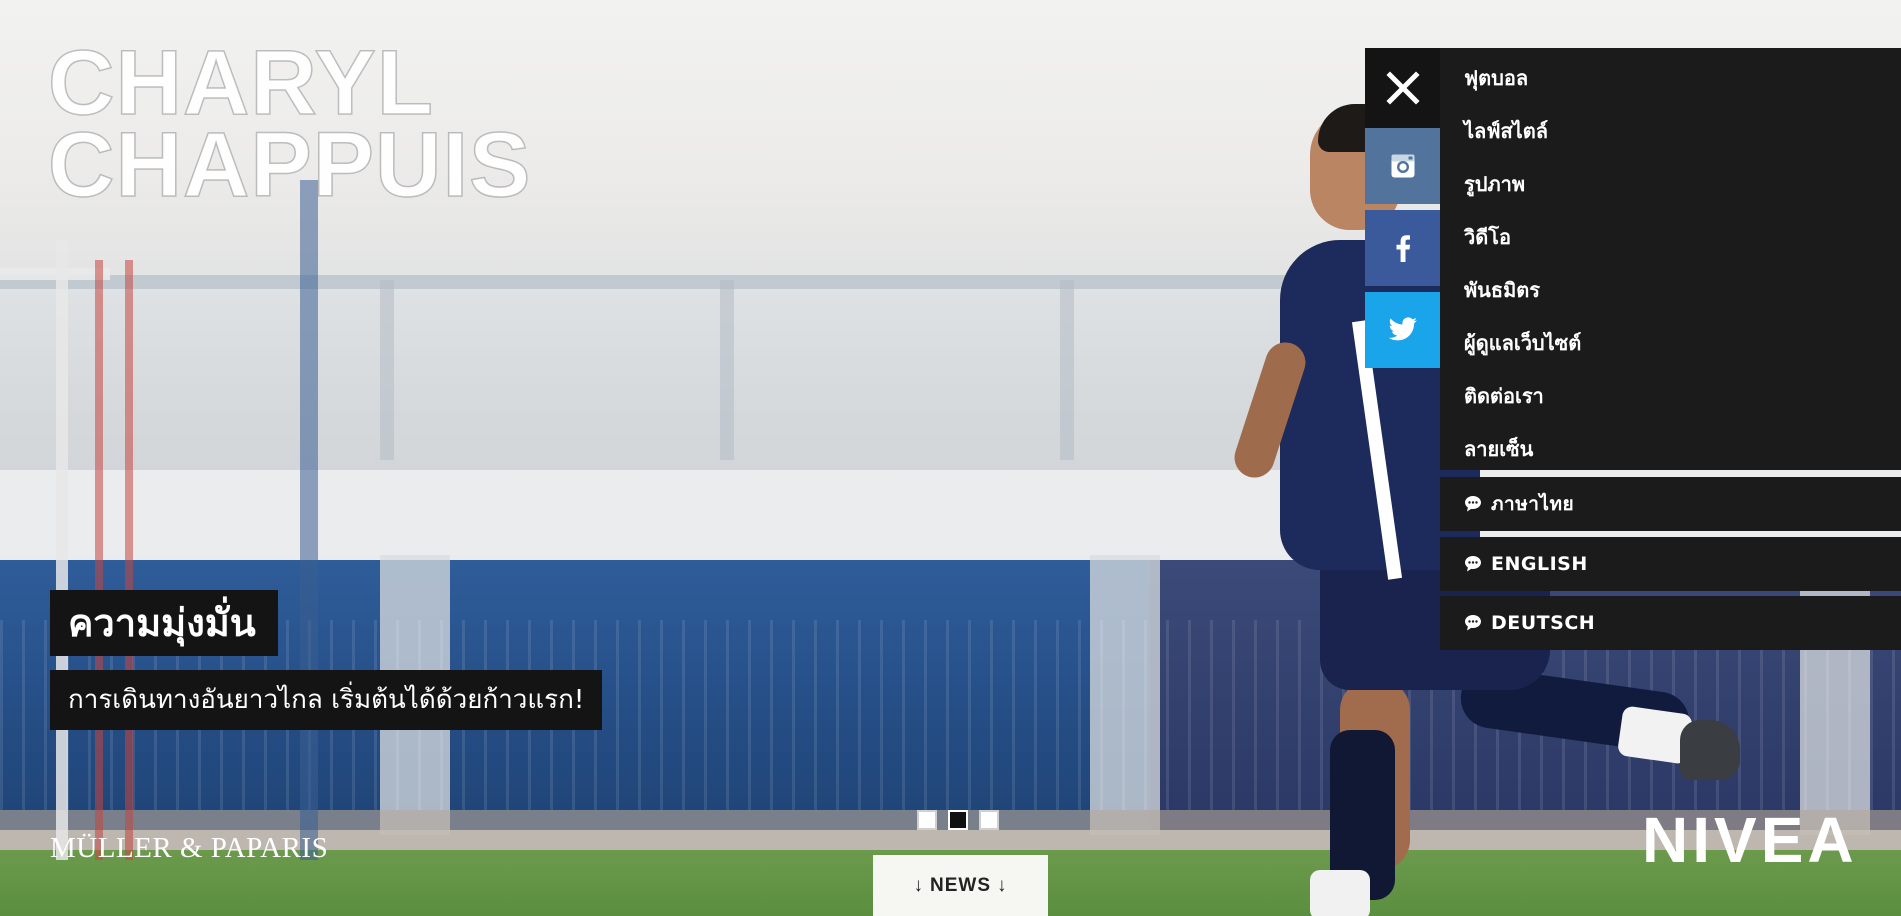 The height and width of the screenshot is (916, 1901). What do you see at coordinates (1670, 290) in the screenshot?
I see `menu-item-partners: พันธมิตร` at bounding box center [1670, 290].